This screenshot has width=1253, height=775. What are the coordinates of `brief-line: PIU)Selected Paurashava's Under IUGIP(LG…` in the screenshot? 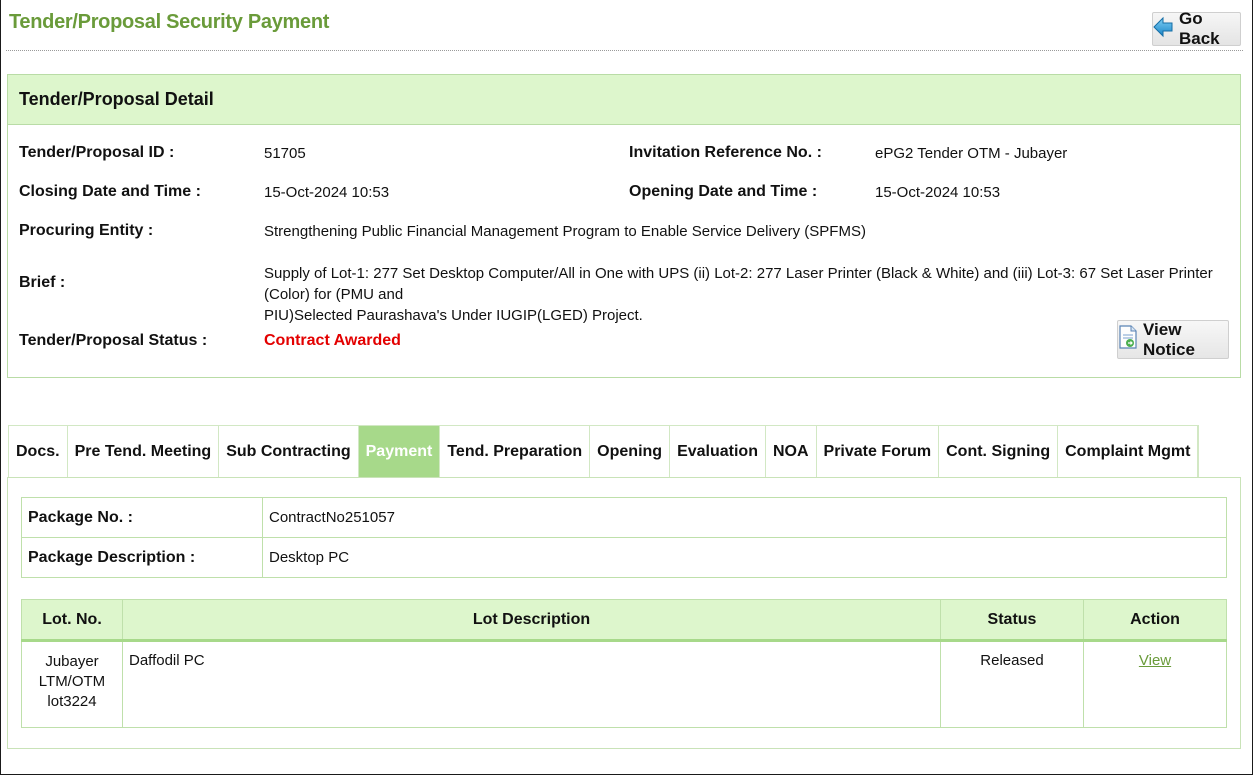 It's located at (453, 315).